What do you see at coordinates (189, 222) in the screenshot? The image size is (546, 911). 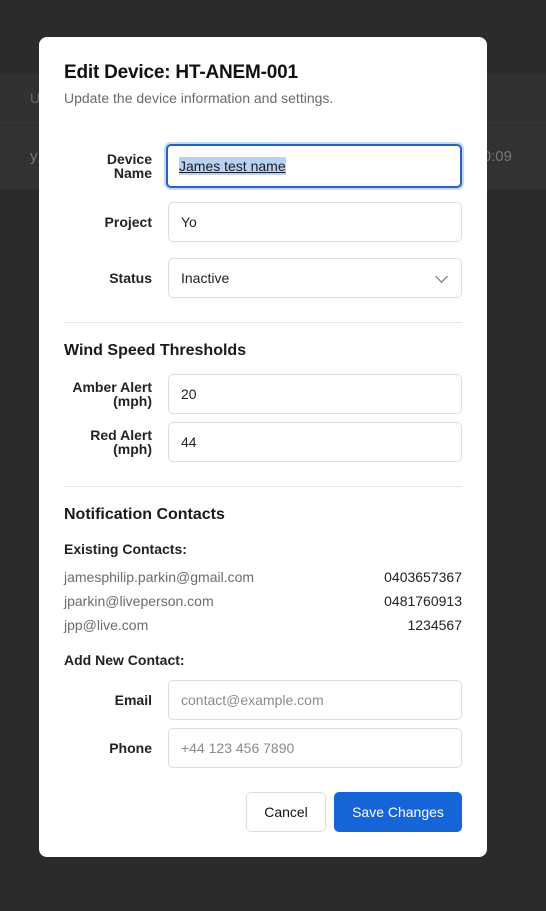 I see `project-value: Yo` at bounding box center [189, 222].